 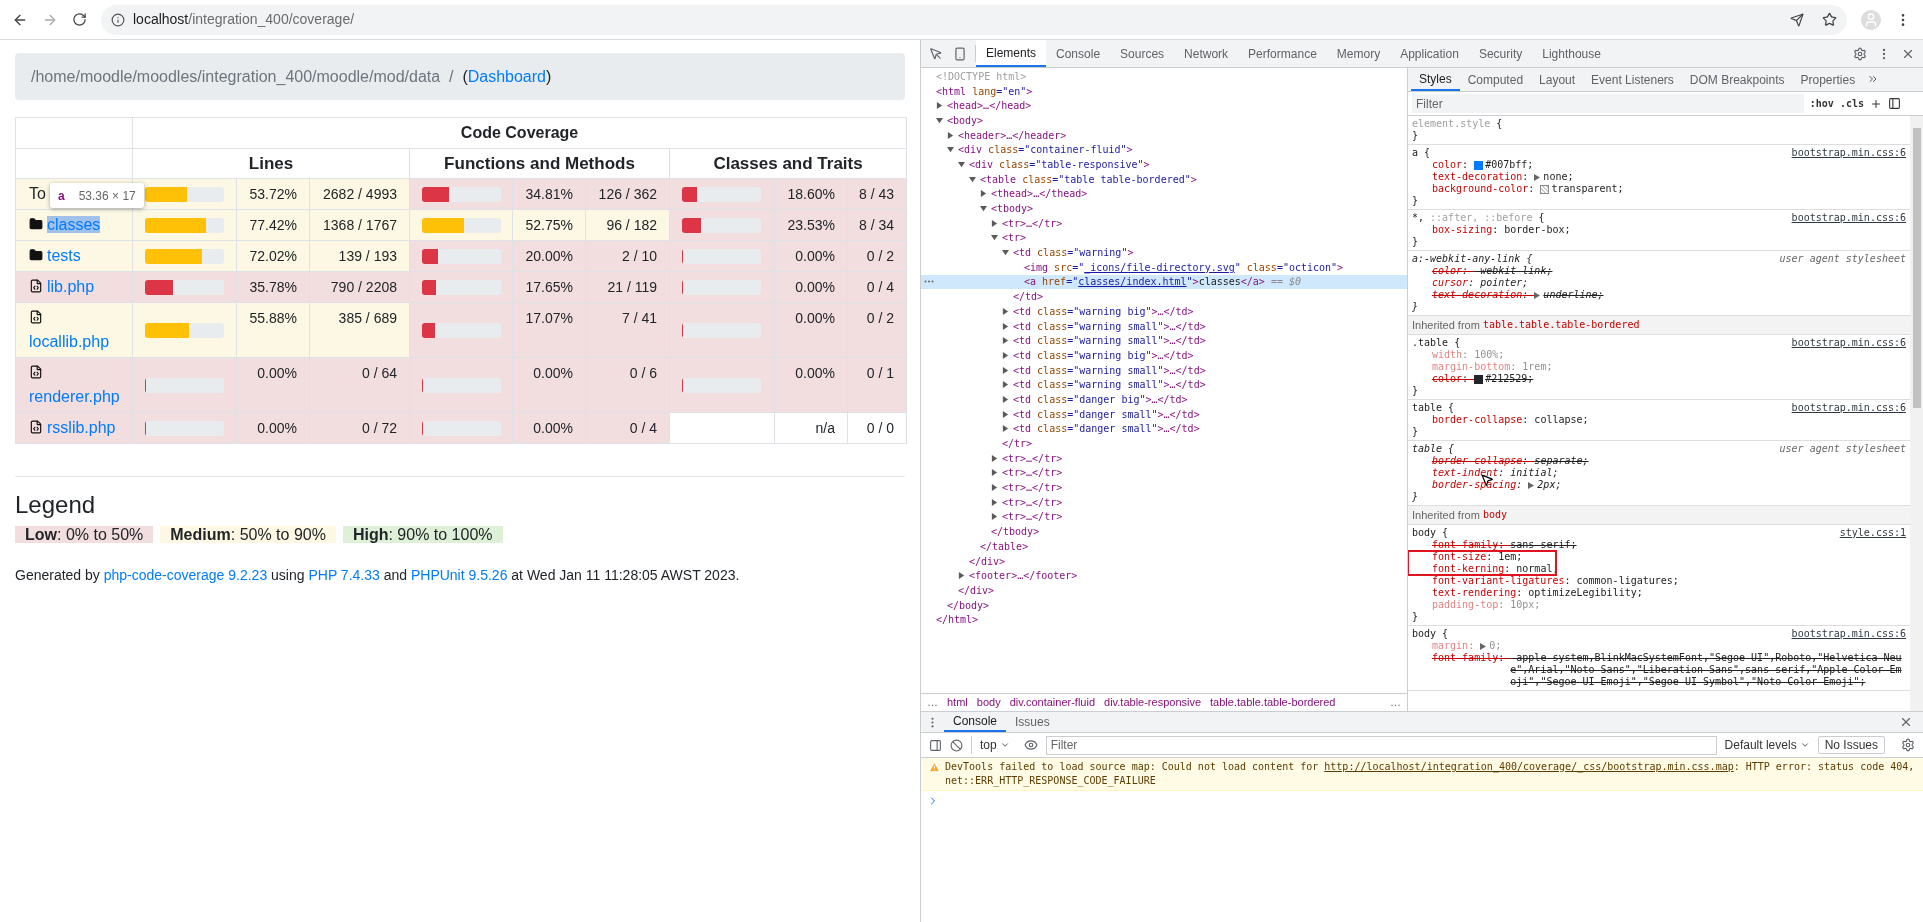 What do you see at coordinates (244, 19) in the screenshot?
I see `url-text: localhost/integration_400/coverage/` at bounding box center [244, 19].